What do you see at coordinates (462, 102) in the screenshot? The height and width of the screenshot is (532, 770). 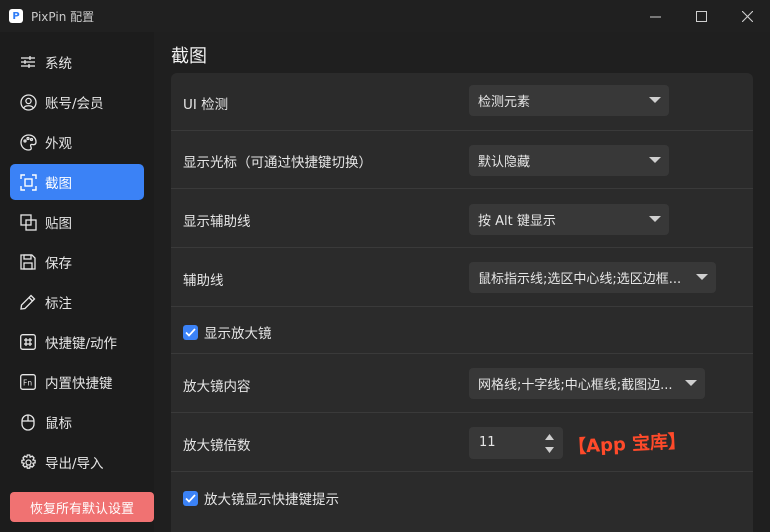 I see `setting-ui-detect: UI 检测 检测元素` at bounding box center [462, 102].